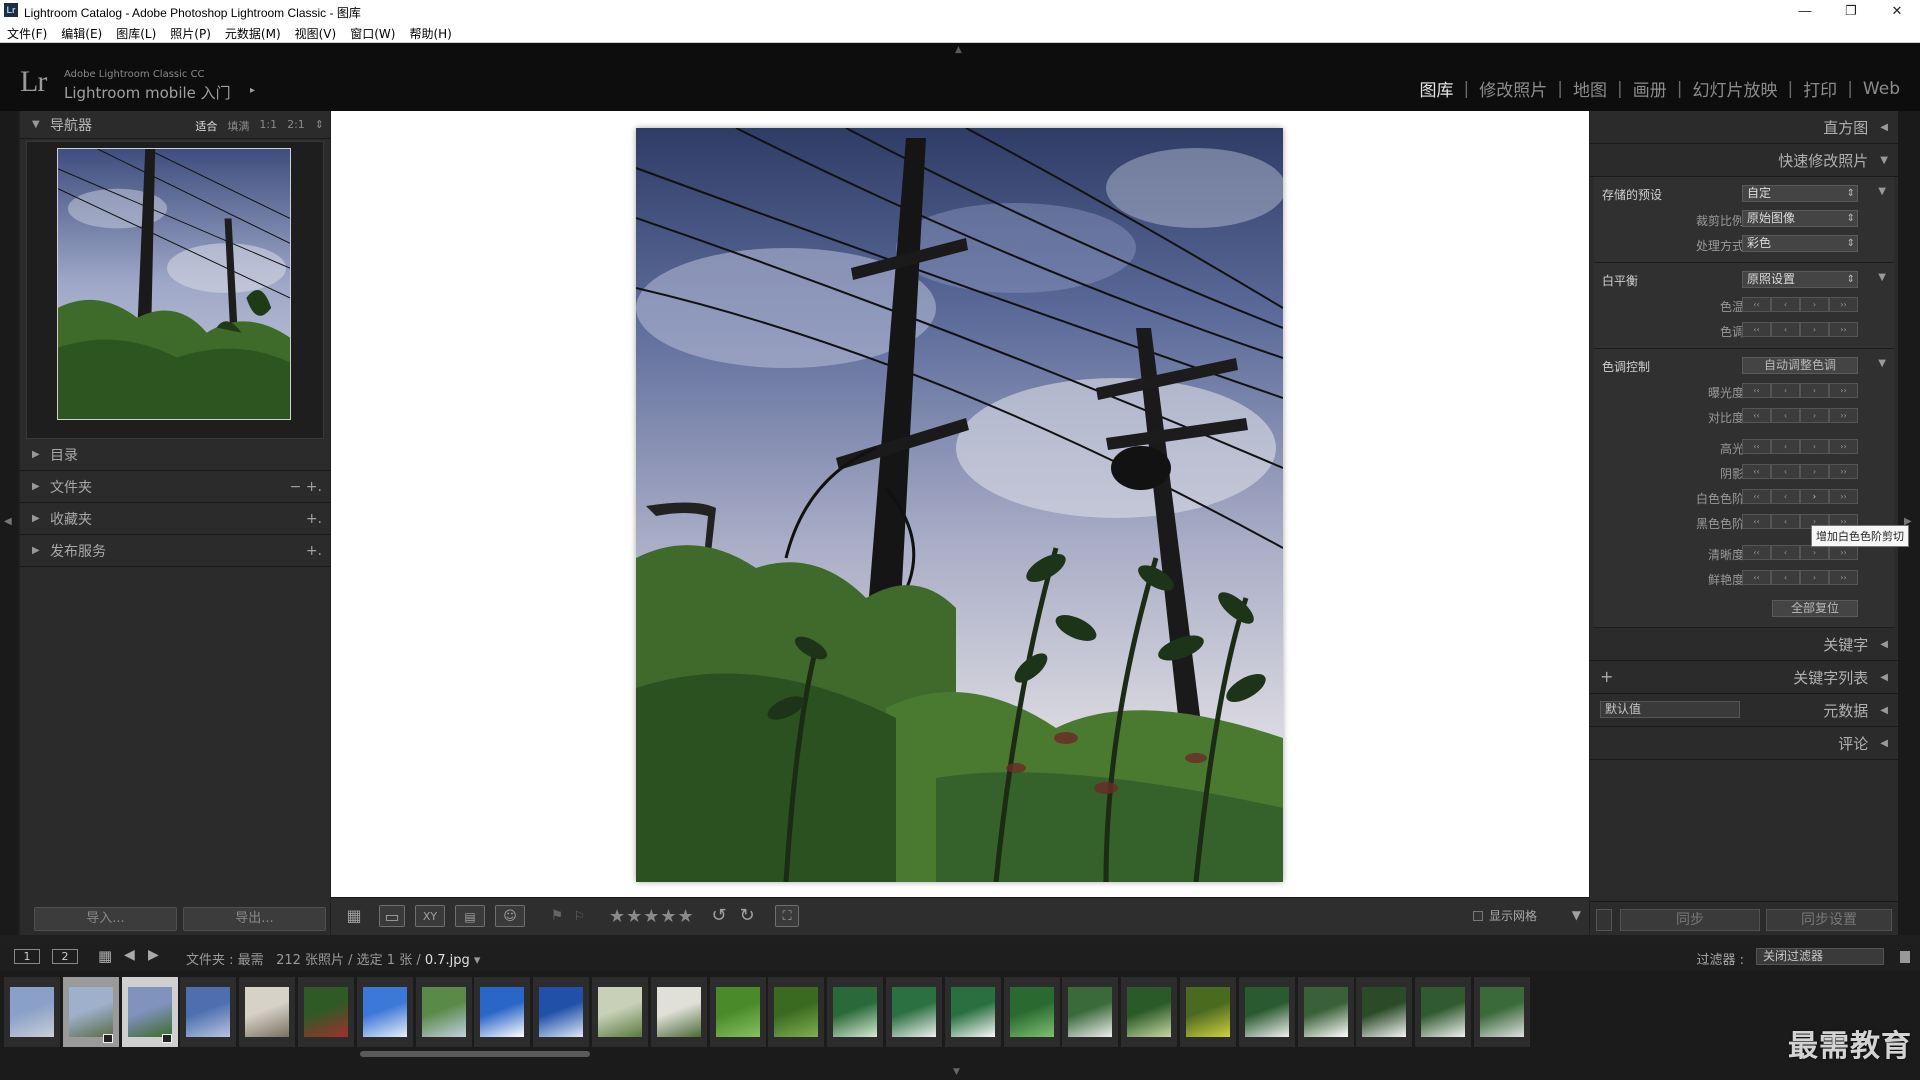  What do you see at coordinates (41, 486) in the screenshot?
I see `expand-triangle-icon: ▶` at bounding box center [41, 486].